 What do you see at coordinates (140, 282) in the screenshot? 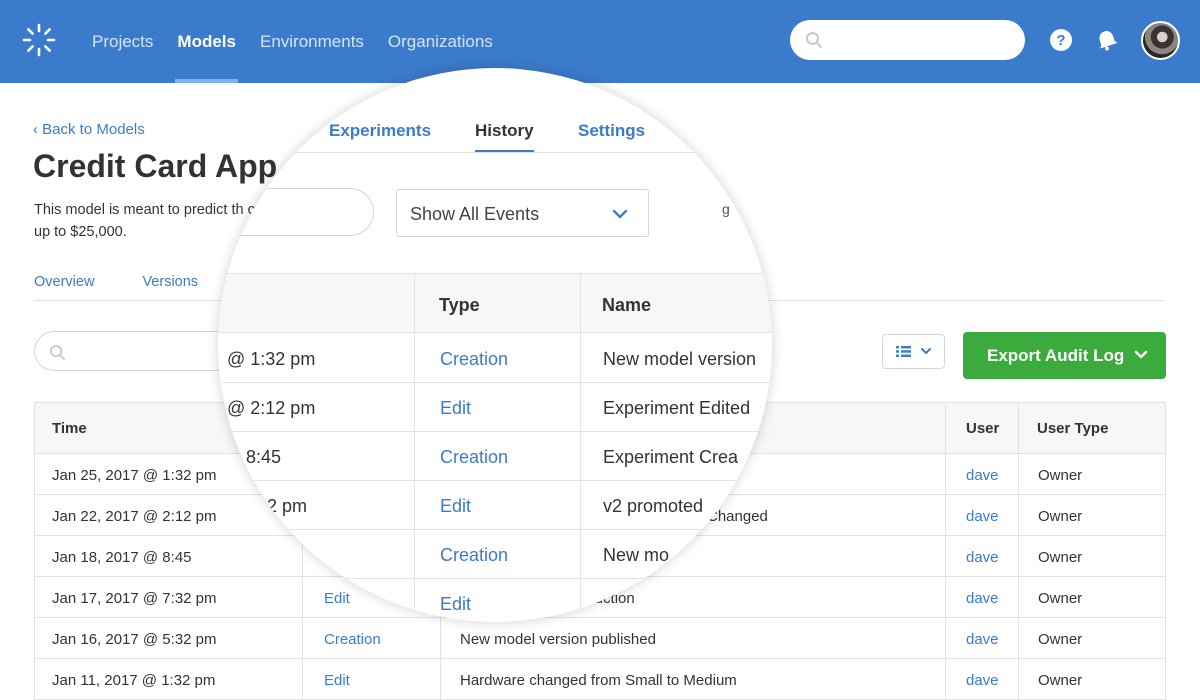
I see `model-sub-tabs: Overview Versions` at bounding box center [140, 282].